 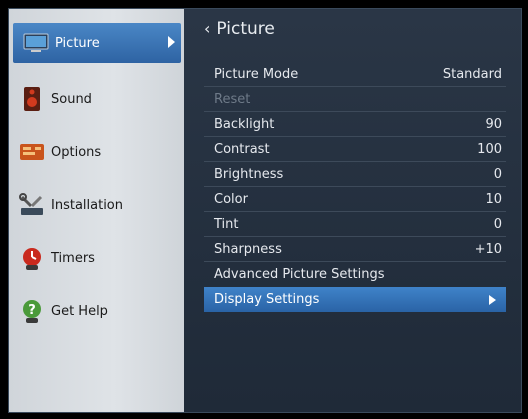 I want to click on setting-backlight: Backlight 90, so click(x=355, y=124).